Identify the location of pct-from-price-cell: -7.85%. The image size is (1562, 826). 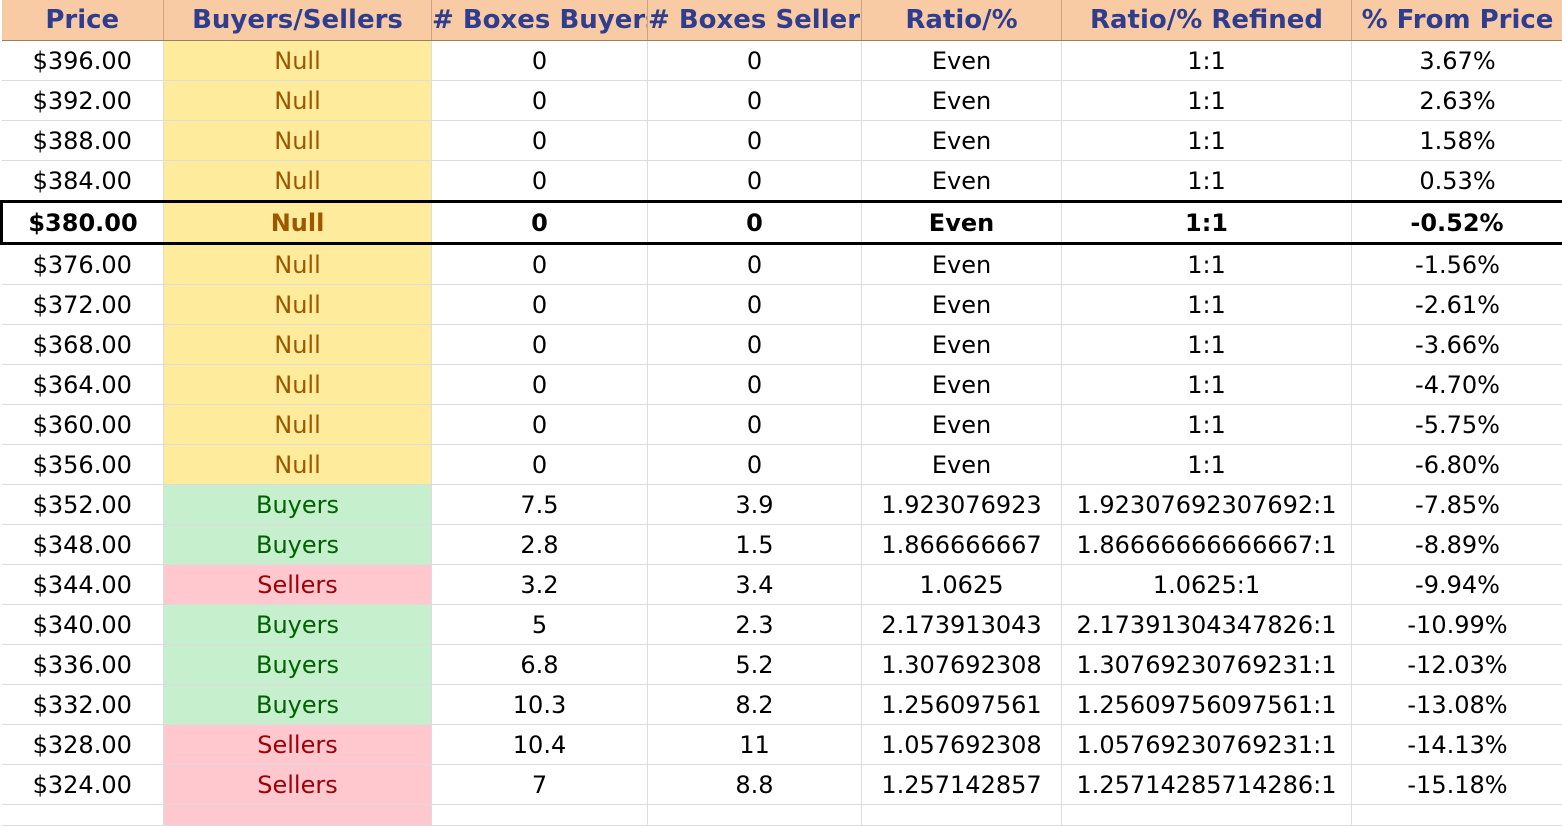
(1457, 505).